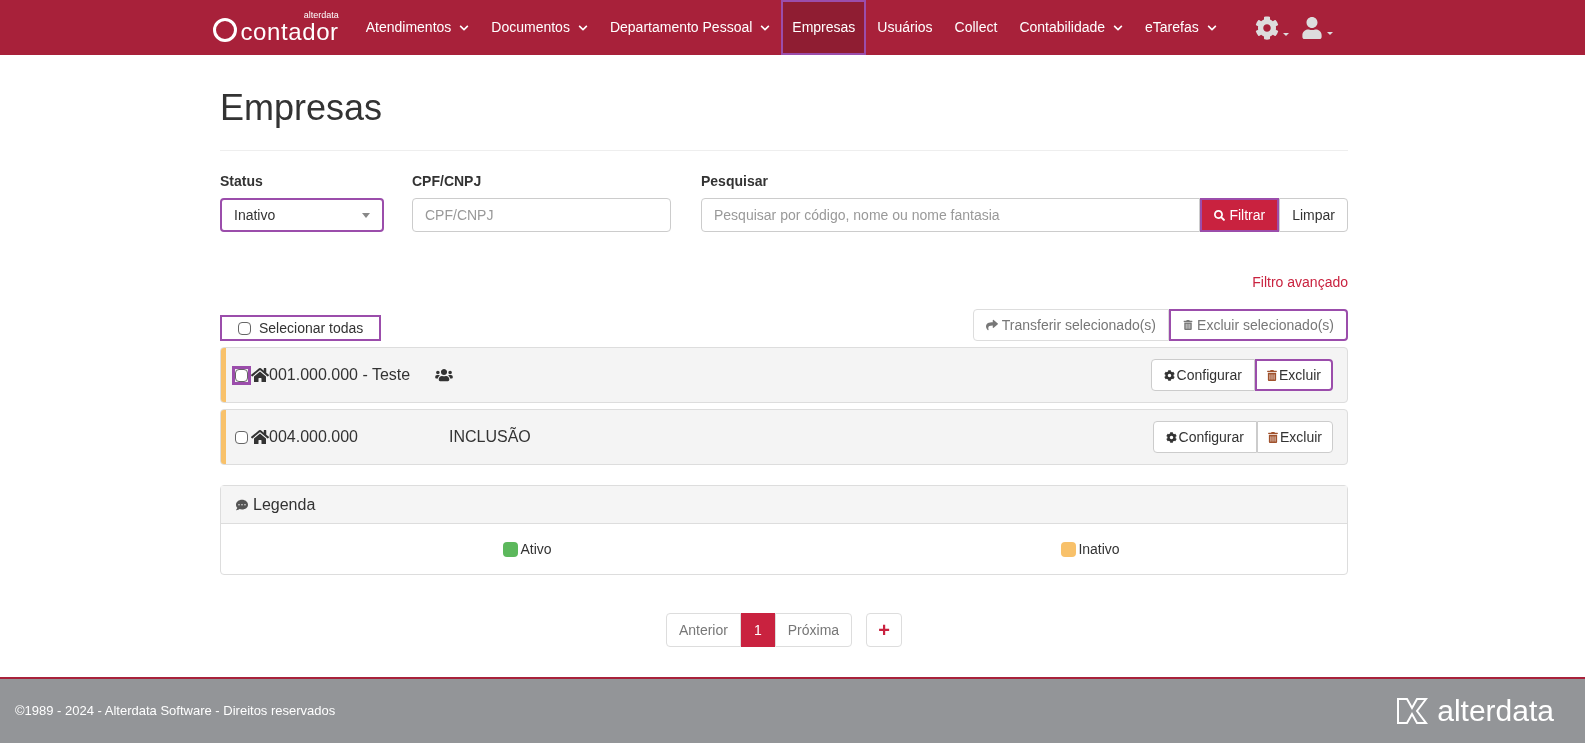 This screenshot has height=743, width=1585. What do you see at coordinates (1071, 325) in the screenshot?
I see `bulk-action-button: Transferir selecionado(s)` at bounding box center [1071, 325].